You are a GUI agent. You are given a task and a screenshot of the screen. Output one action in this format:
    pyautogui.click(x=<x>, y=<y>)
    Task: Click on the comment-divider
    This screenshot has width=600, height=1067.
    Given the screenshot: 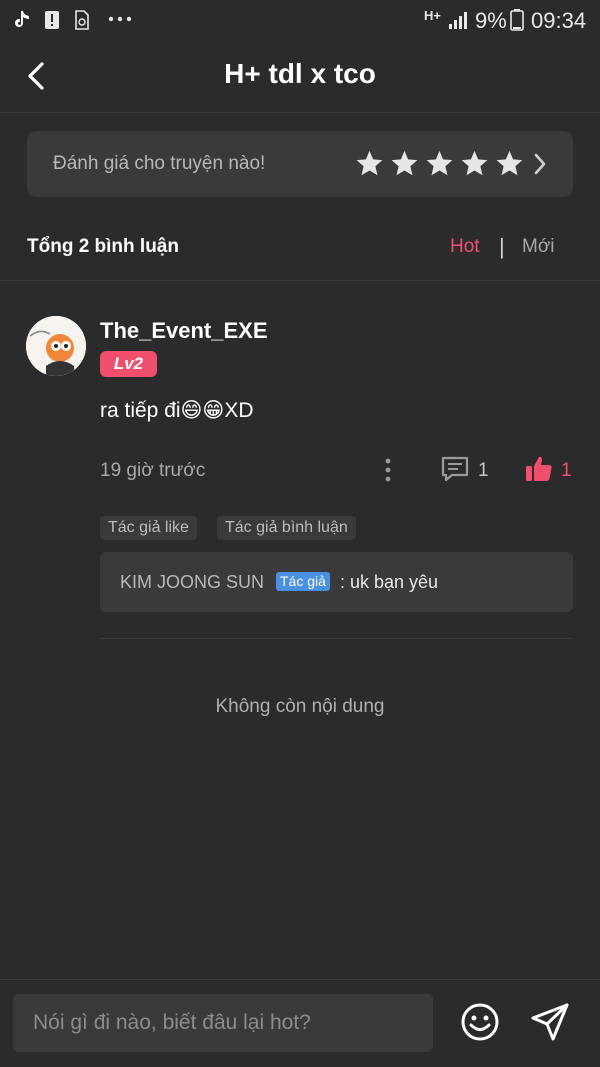 What is the action you would take?
    pyautogui.click(x=336, y=638)
    